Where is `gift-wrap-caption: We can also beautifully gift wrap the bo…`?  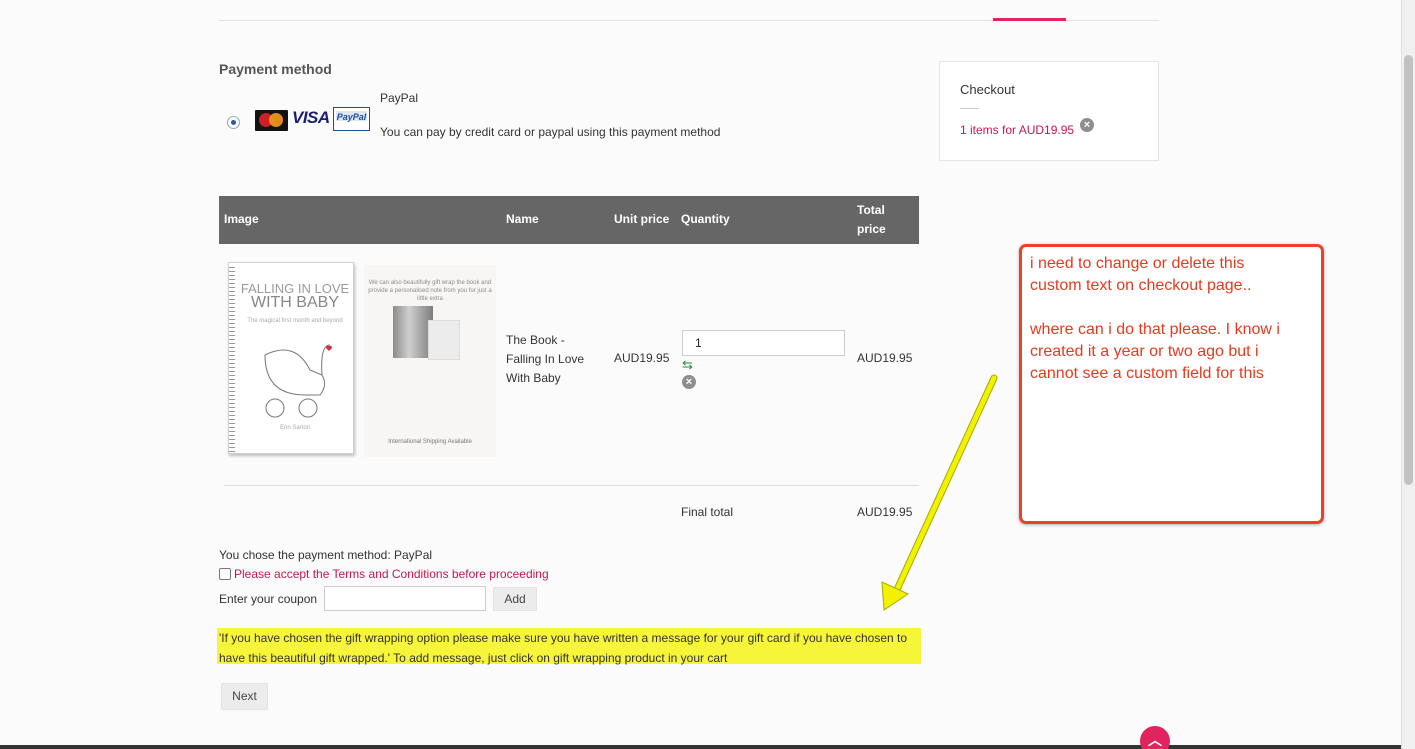
gift-wrap-caption: We can also beautifully gift wrap the bo… is located at coordinates (430, 291).